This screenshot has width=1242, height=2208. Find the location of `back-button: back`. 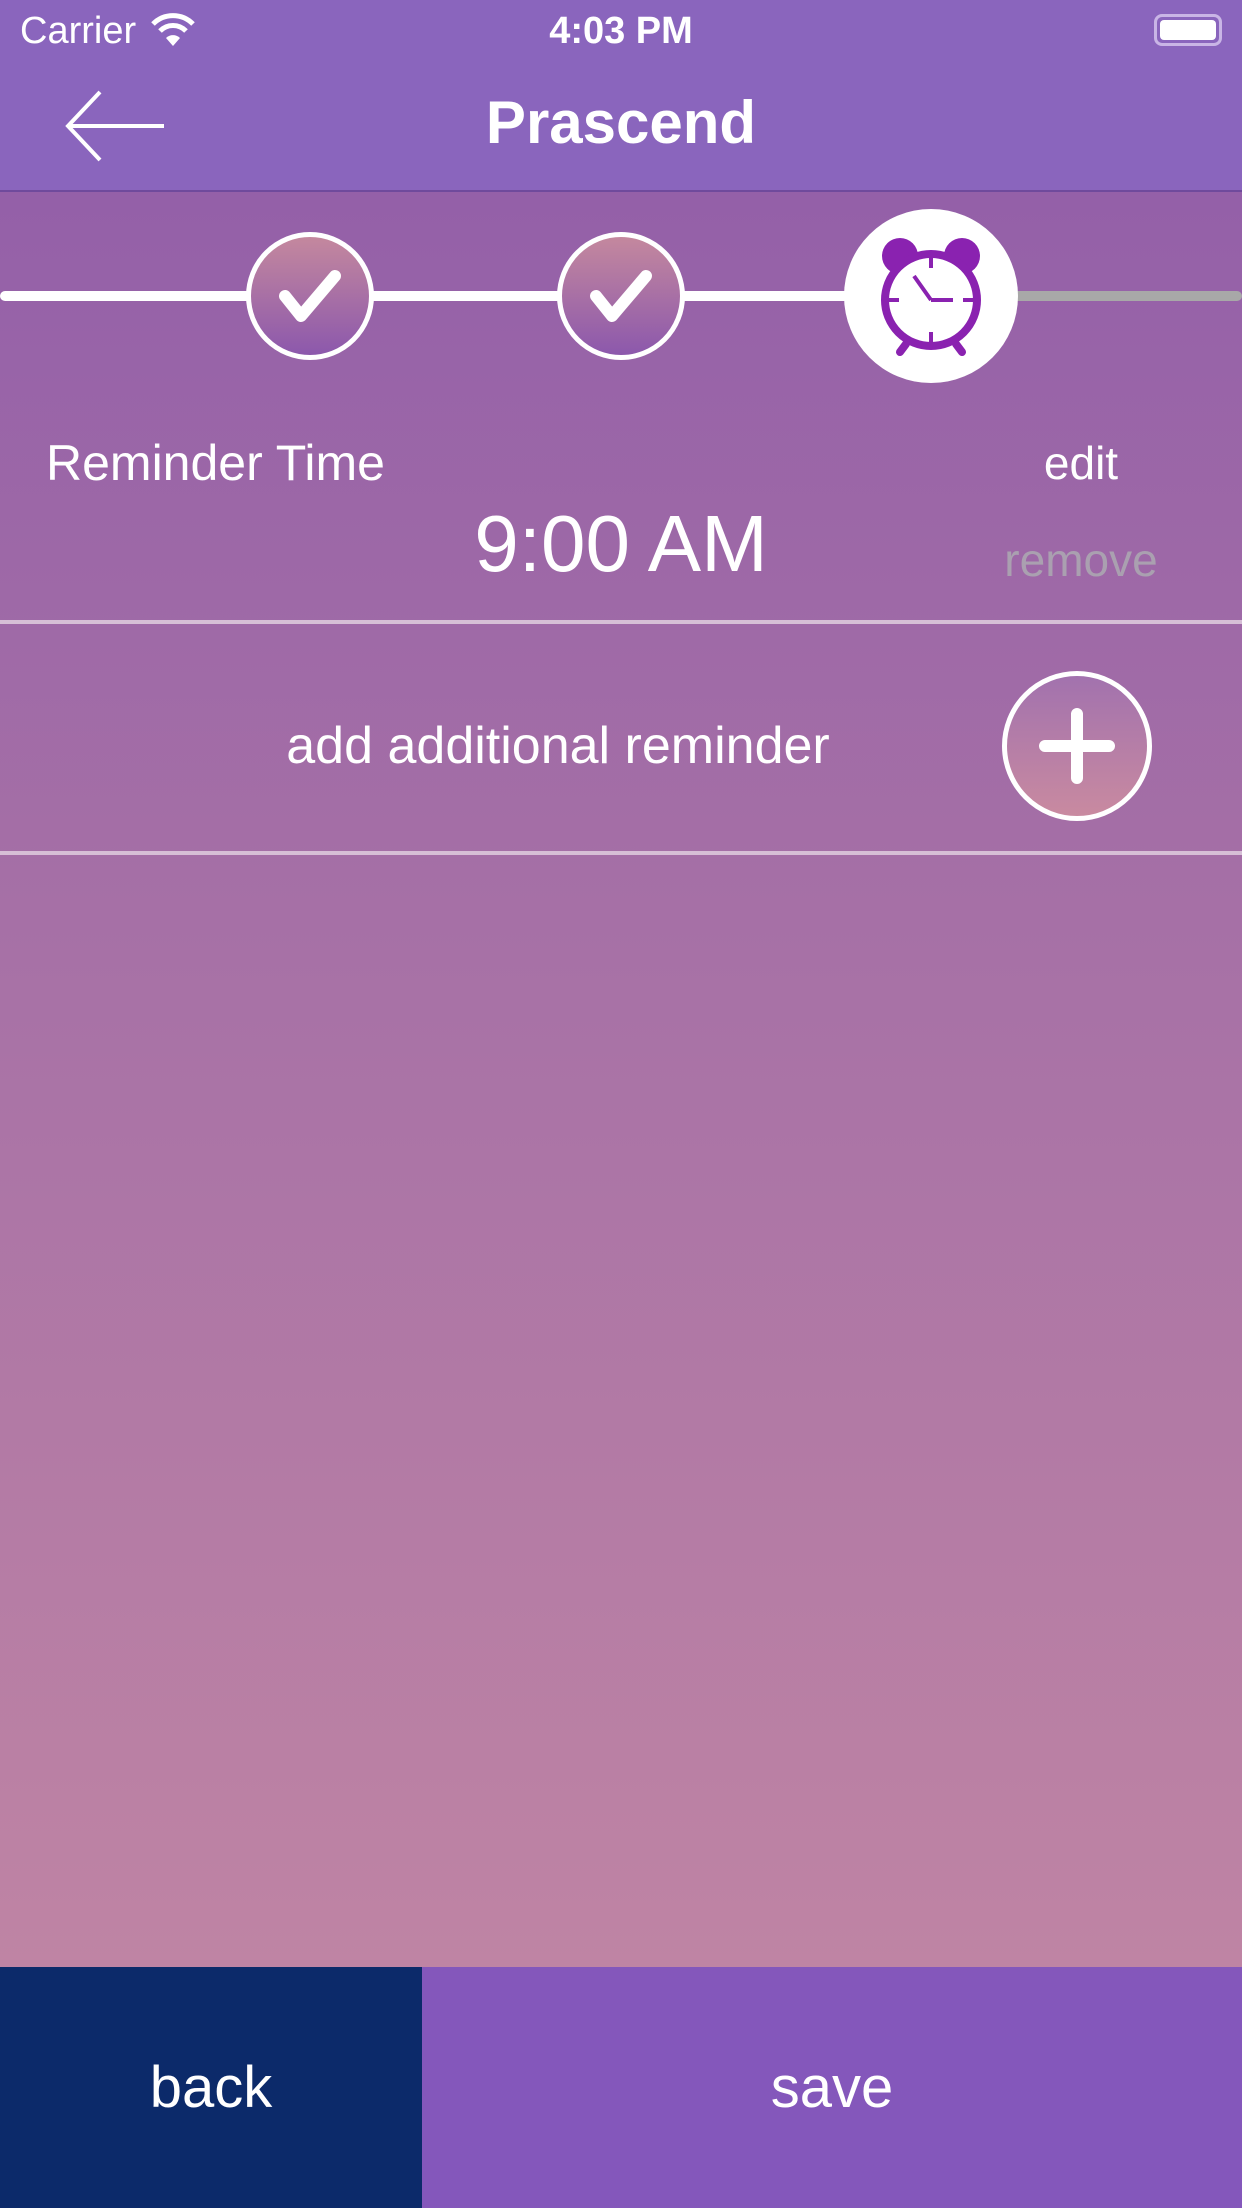

back-button: back is located at coordinates (211, 2087).